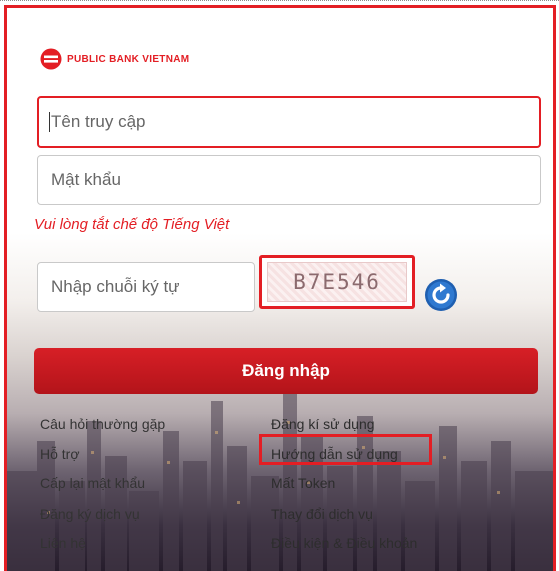 The width and height of the screenshot is (559, 571). I want to click on captcha-placeholder: Nhập chuỗi ký tự, so click(115, 286).